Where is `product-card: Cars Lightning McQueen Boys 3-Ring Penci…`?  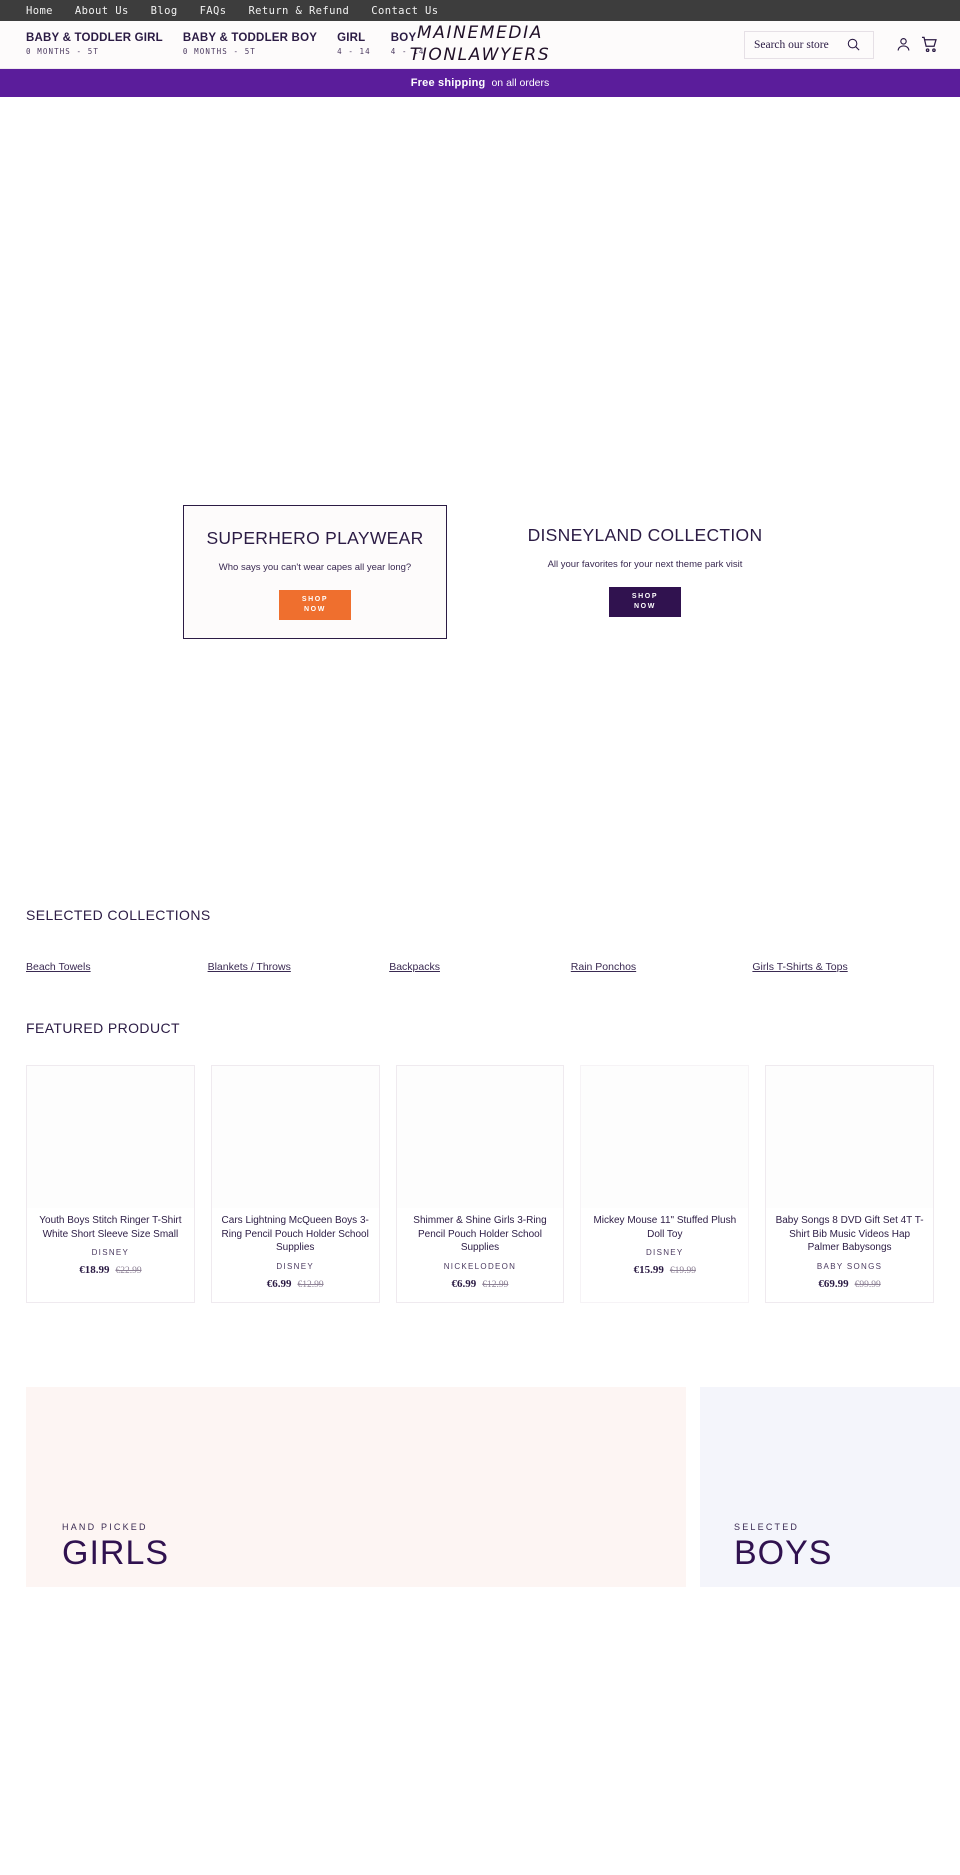
product-card: Cars Lightning McQueen Boys 3-Ring Penci… is located at coordinates (295, 1184).